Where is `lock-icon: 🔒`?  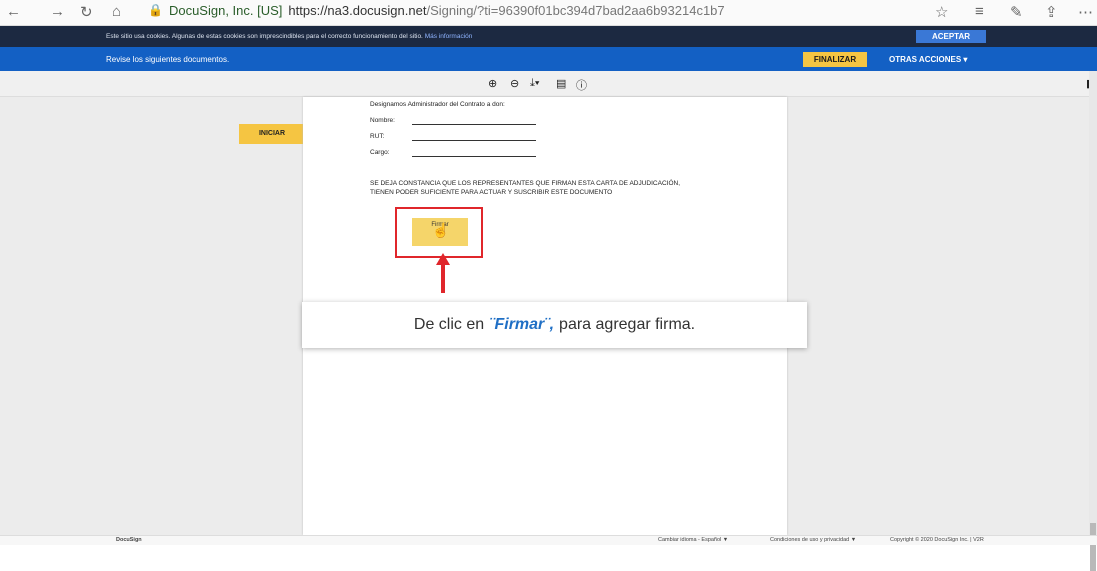 lock-icon: 🔒 is located at coordinates (155, 10).